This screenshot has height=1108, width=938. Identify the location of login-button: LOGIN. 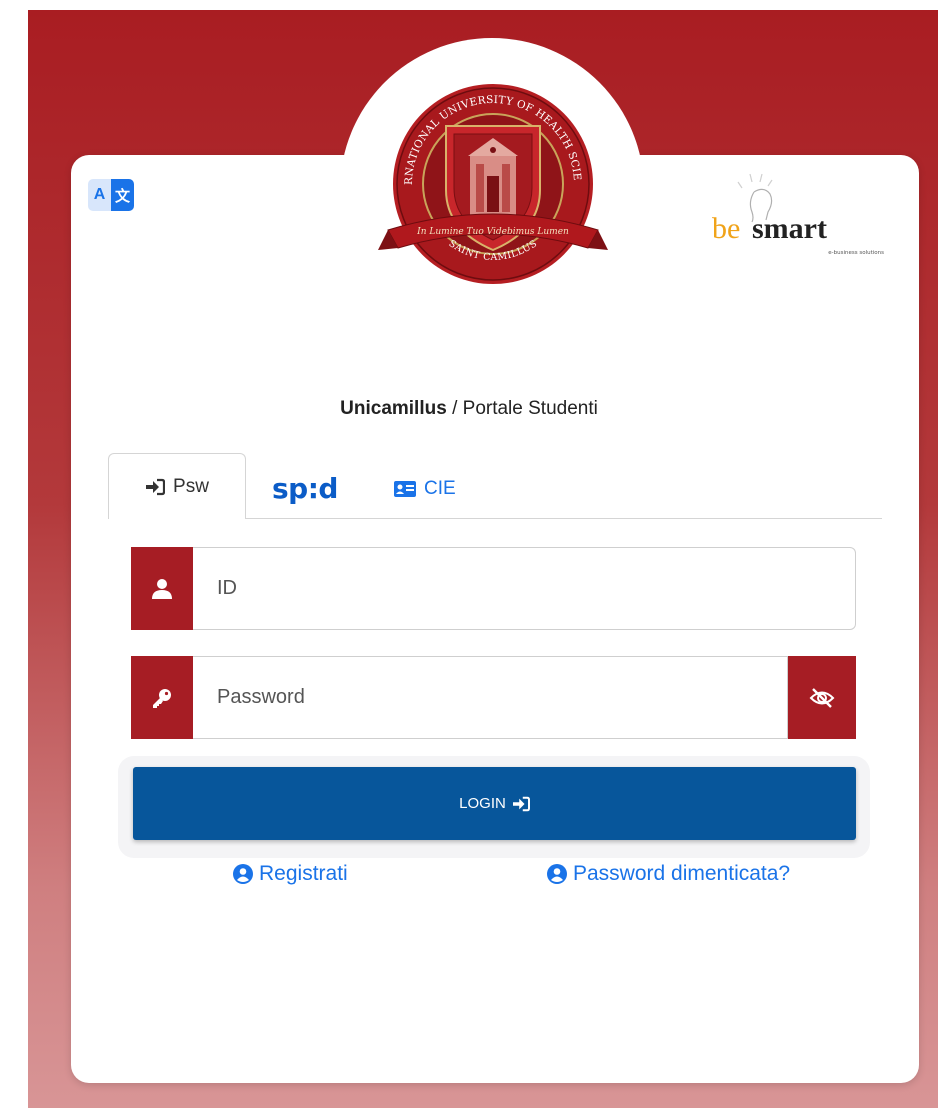
(494, 803).